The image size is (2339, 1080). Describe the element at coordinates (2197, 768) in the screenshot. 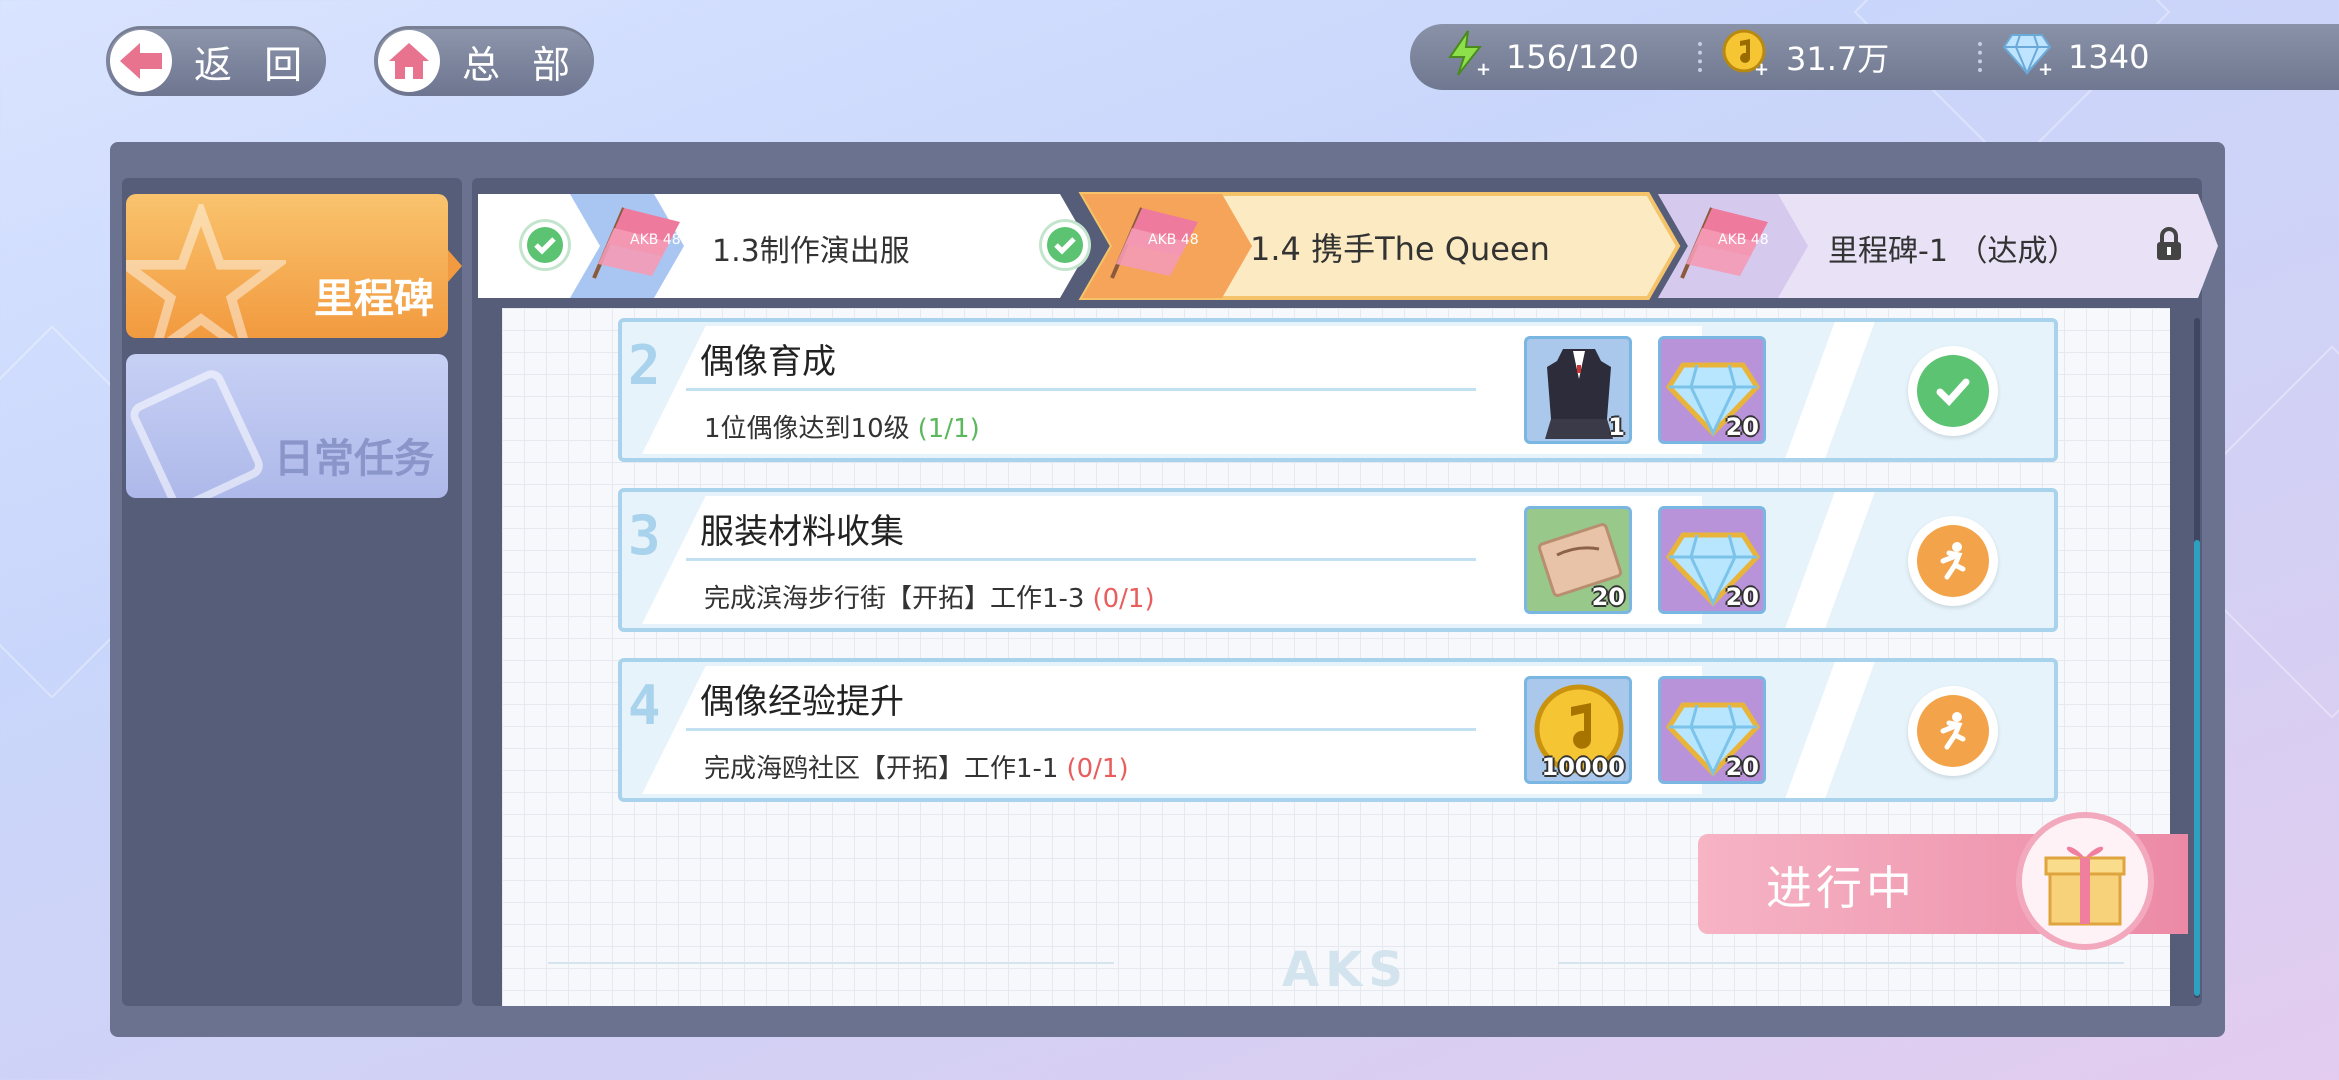

I see `scrollbar-thumb` at that location.